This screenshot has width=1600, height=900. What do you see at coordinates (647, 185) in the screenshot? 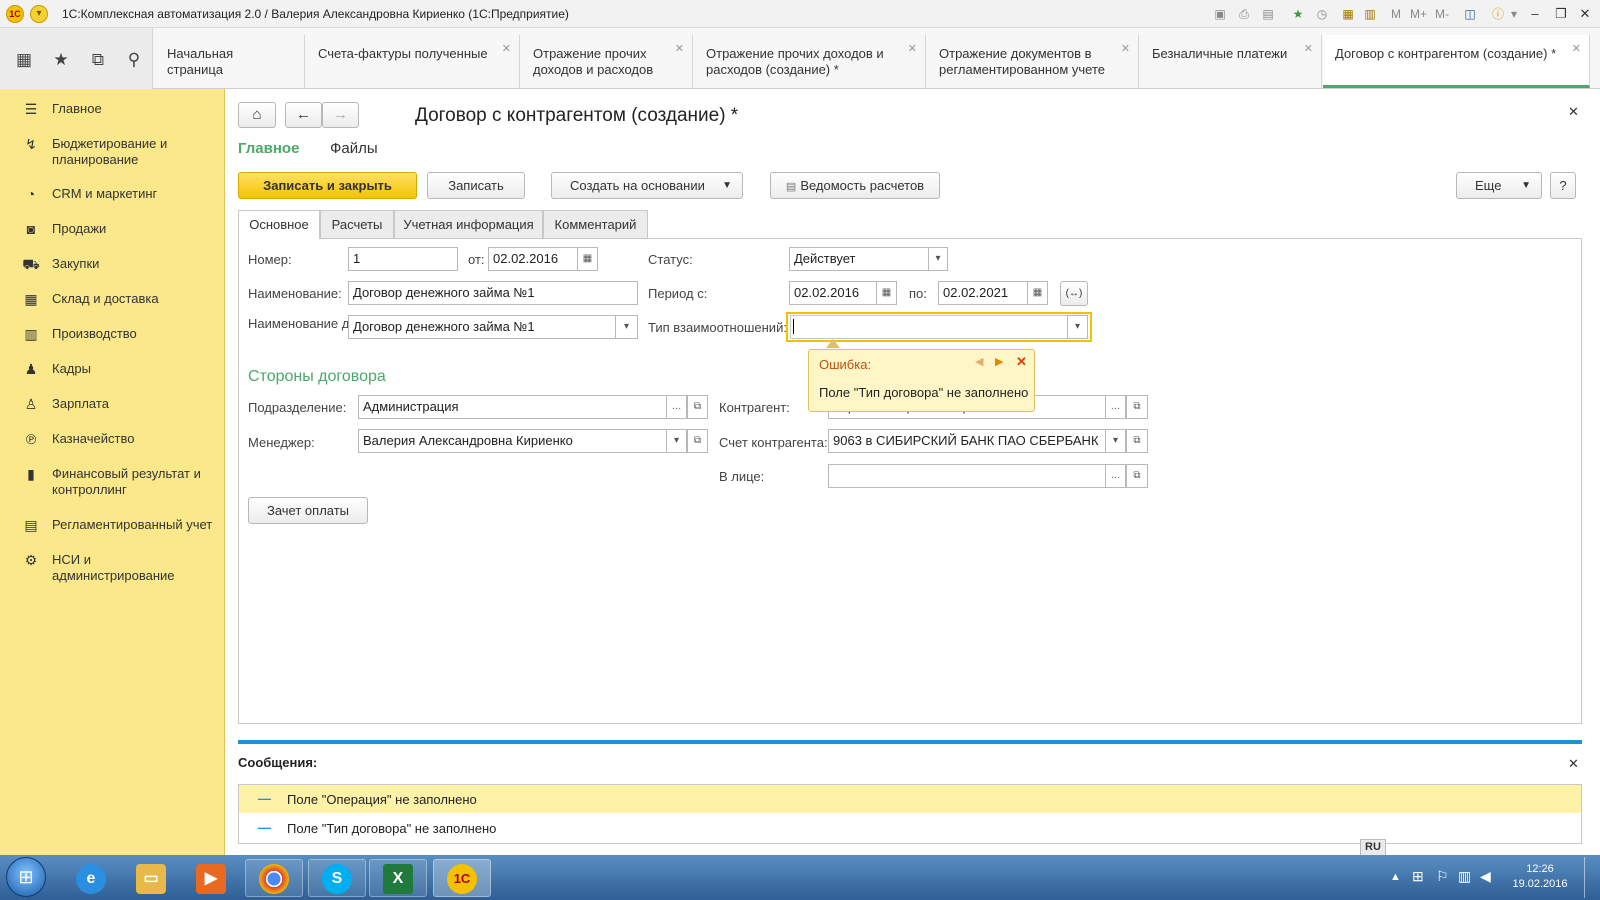
I see `create-based-button: Создать на основании ▼` at bounding box center [647, 185].